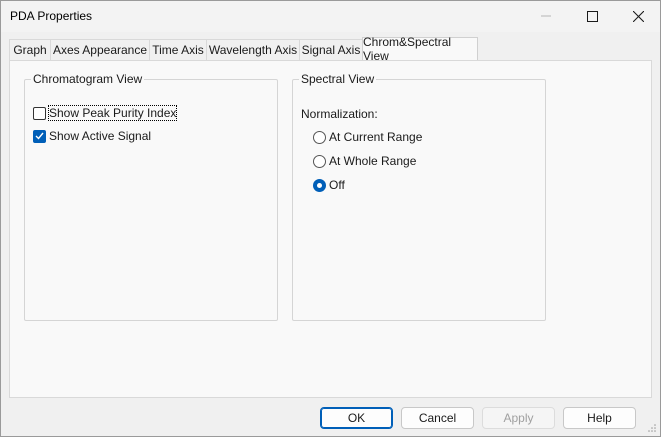  Describe the element at coordinates (100, 136) in the screenshot. I see `show-active-signal-label: Show Active Signal` at that location.